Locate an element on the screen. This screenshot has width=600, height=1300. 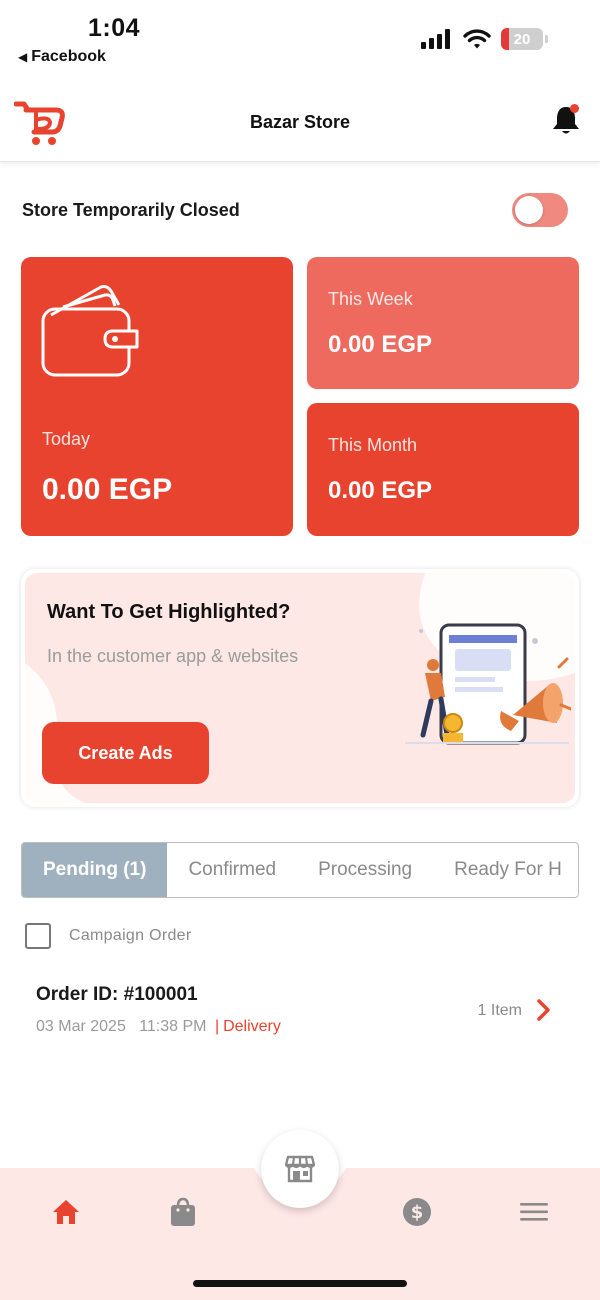
status-time: 1:04 is located at coordinates (114, 28).